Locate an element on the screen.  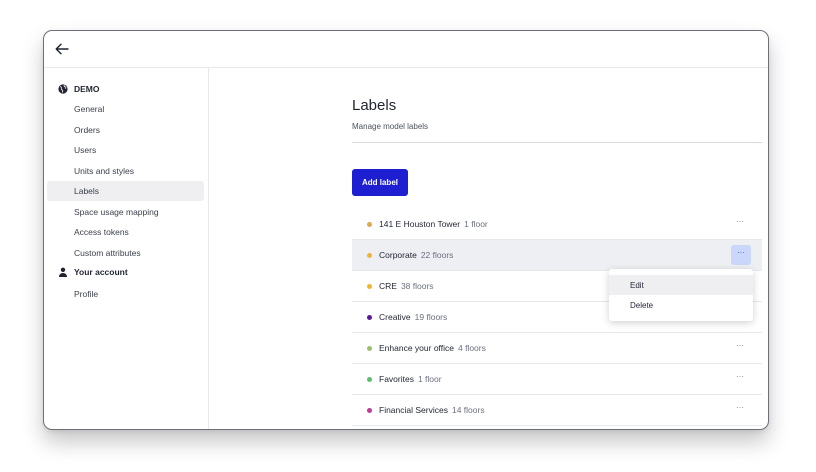
globe-icon is located at coordinates (63, 89).